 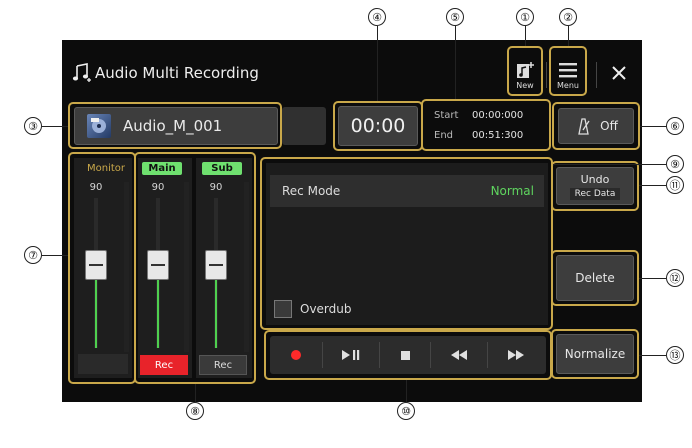 What do you see at coordinates (498, 135) in the screenshot?
I see `end-value: 00:51:300` at bounding box center [498, 135].